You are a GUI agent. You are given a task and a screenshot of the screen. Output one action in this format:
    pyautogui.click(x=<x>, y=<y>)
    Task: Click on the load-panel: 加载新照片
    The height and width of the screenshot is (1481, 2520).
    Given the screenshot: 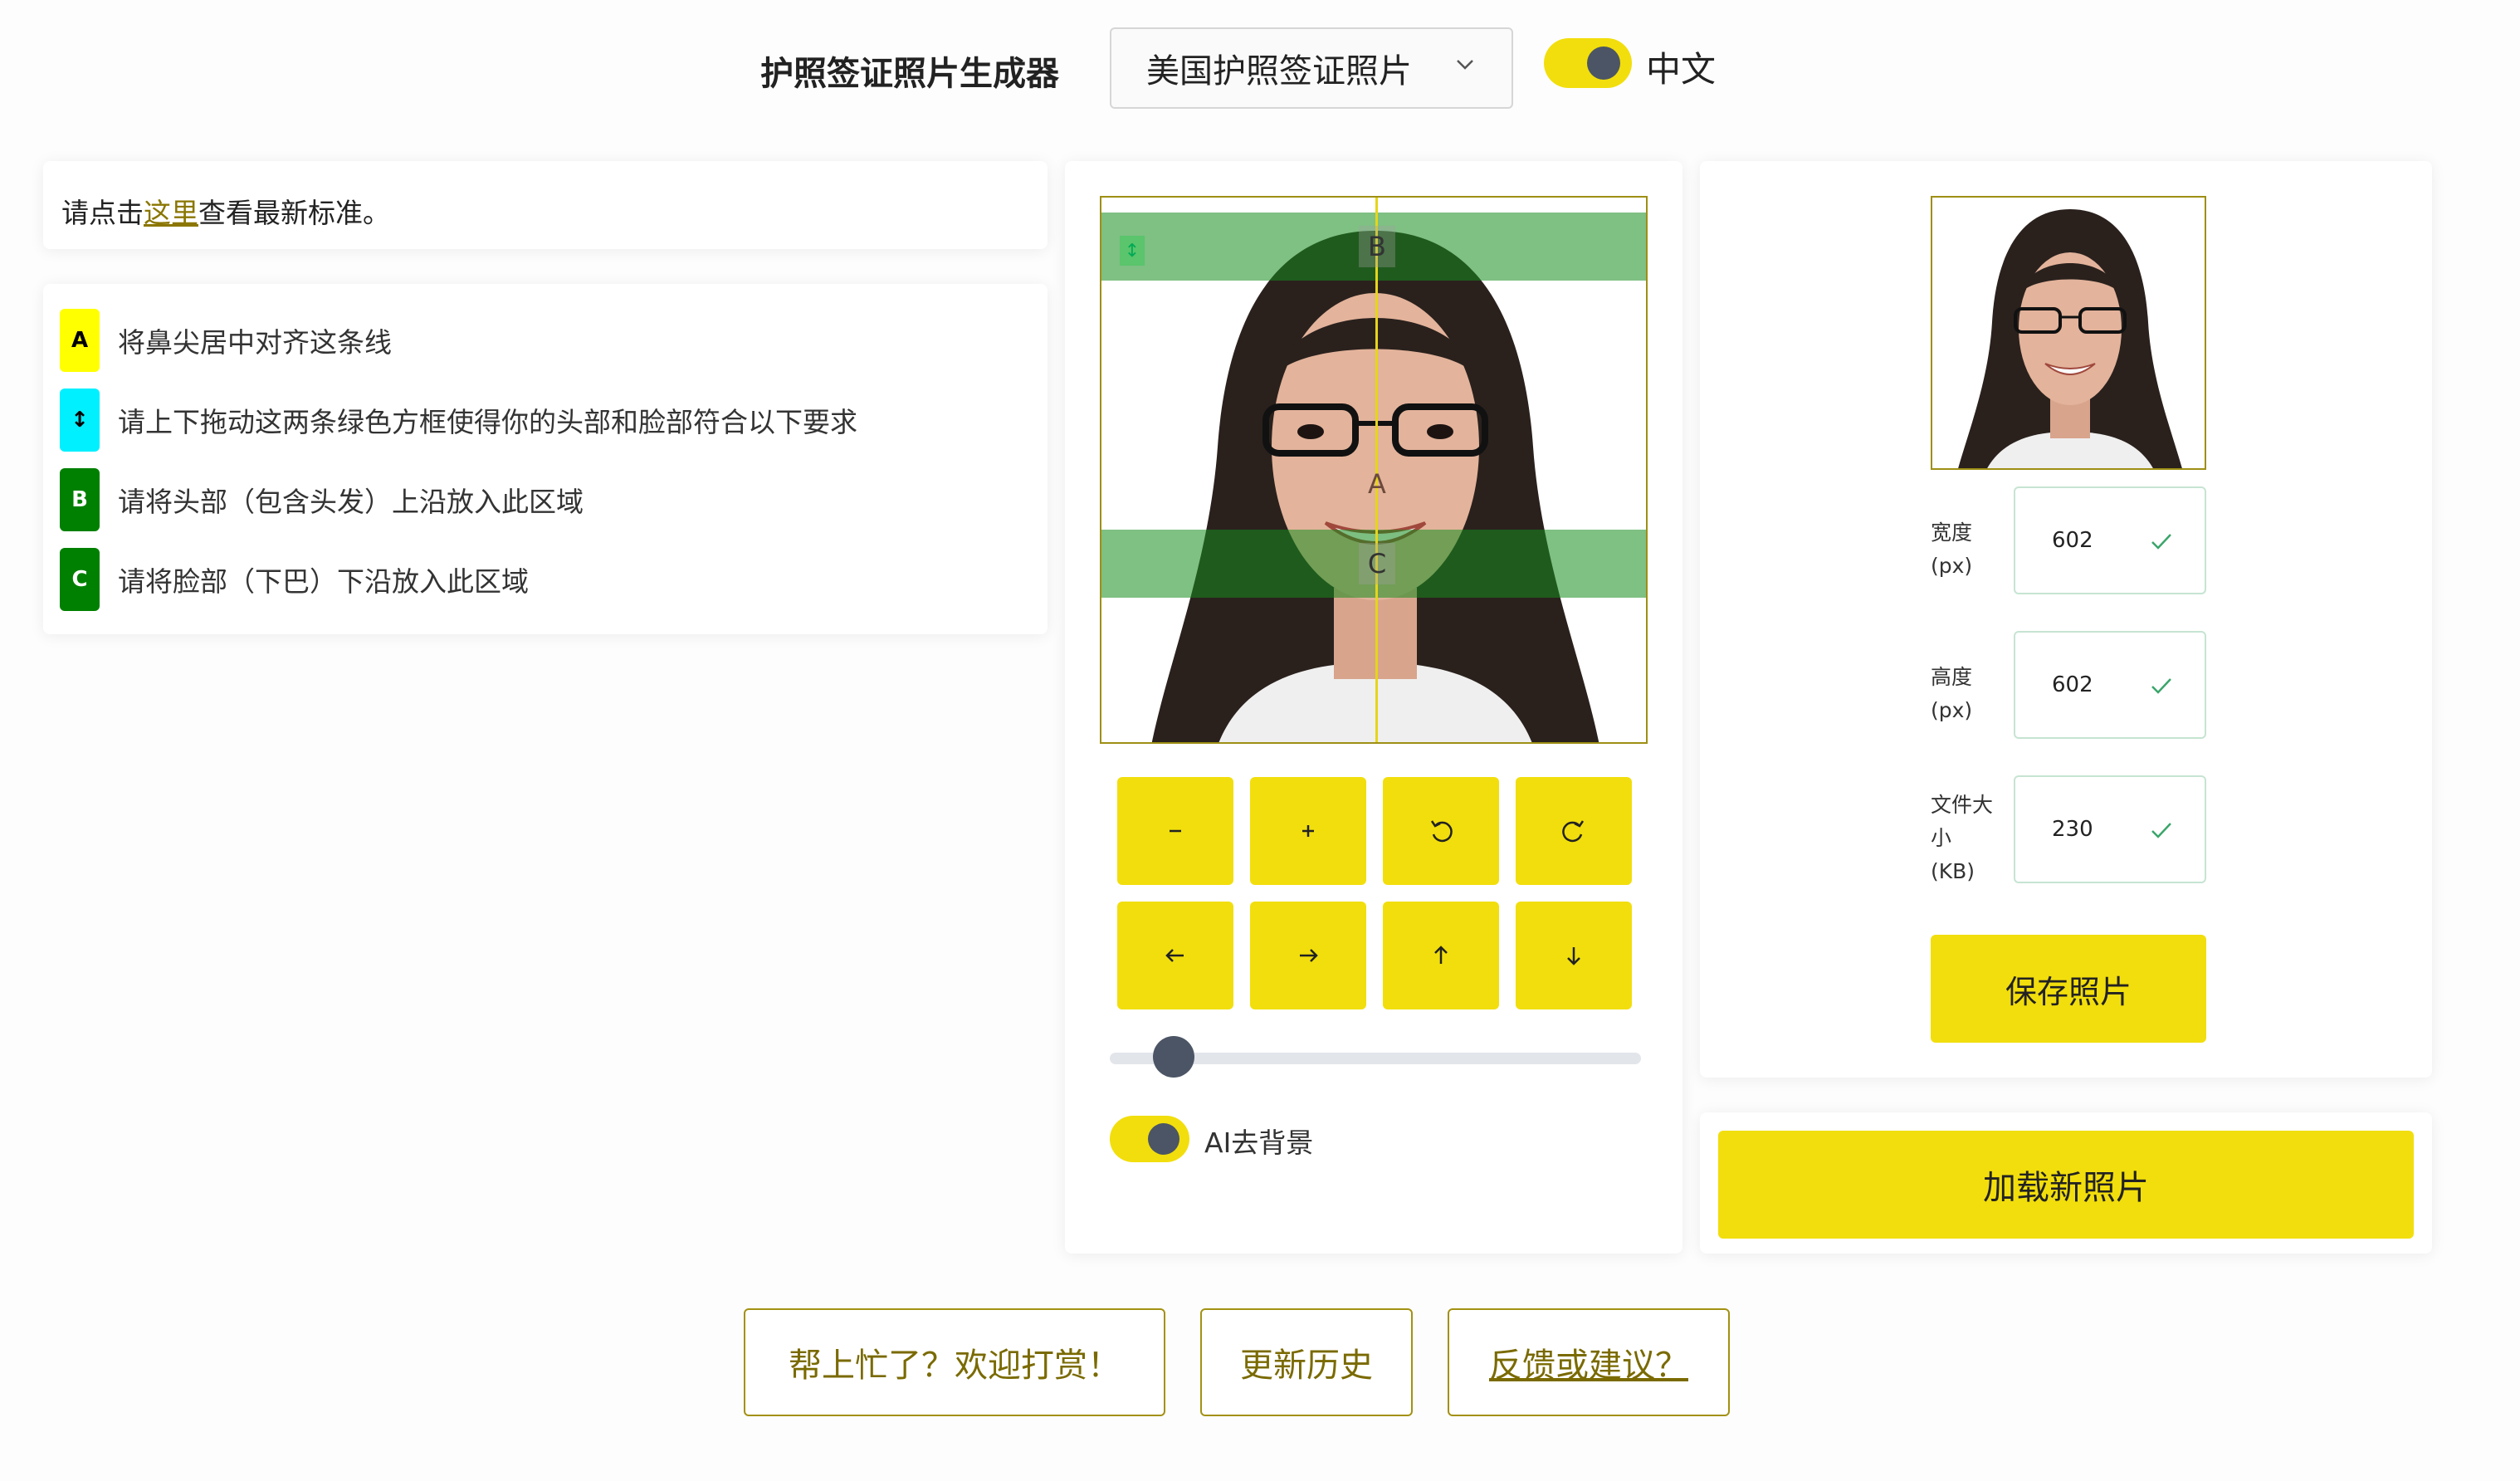 What is the action you would take?
    pyautogui.click(x=2066, y=1183)
    